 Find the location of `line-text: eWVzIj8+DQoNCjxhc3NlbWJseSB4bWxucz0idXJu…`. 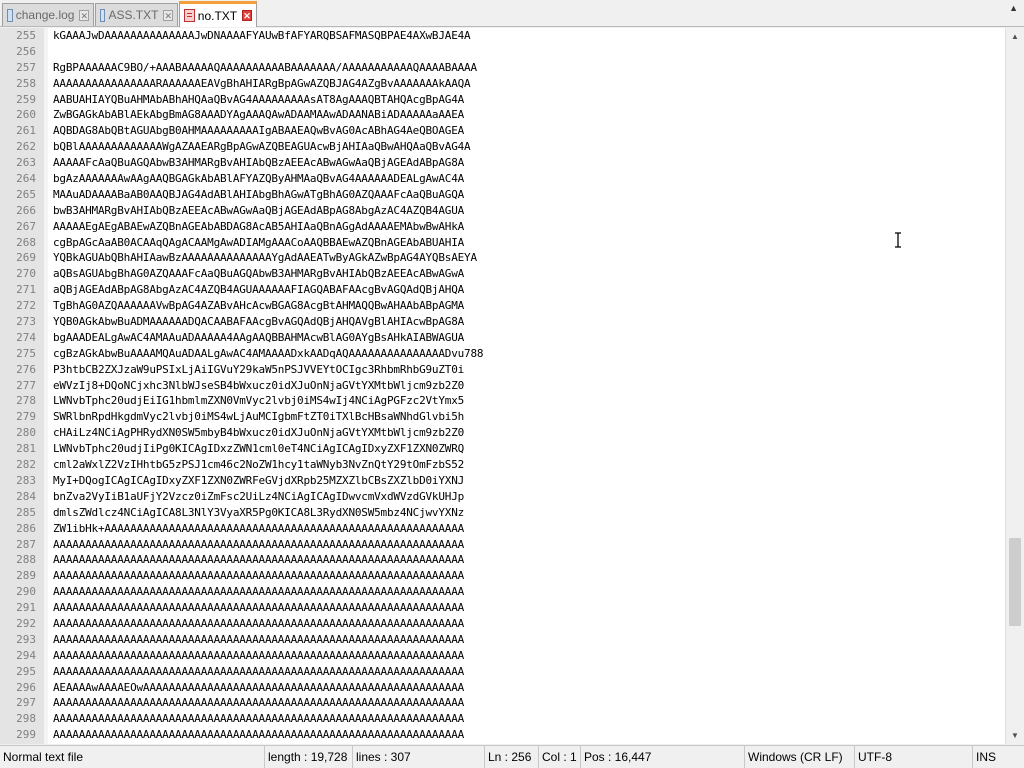

line-text: eWVzIj8+DQoNCjxhc3NlbWJseSB4bWxucz0idXJu… is located at coordinates (528, 386).